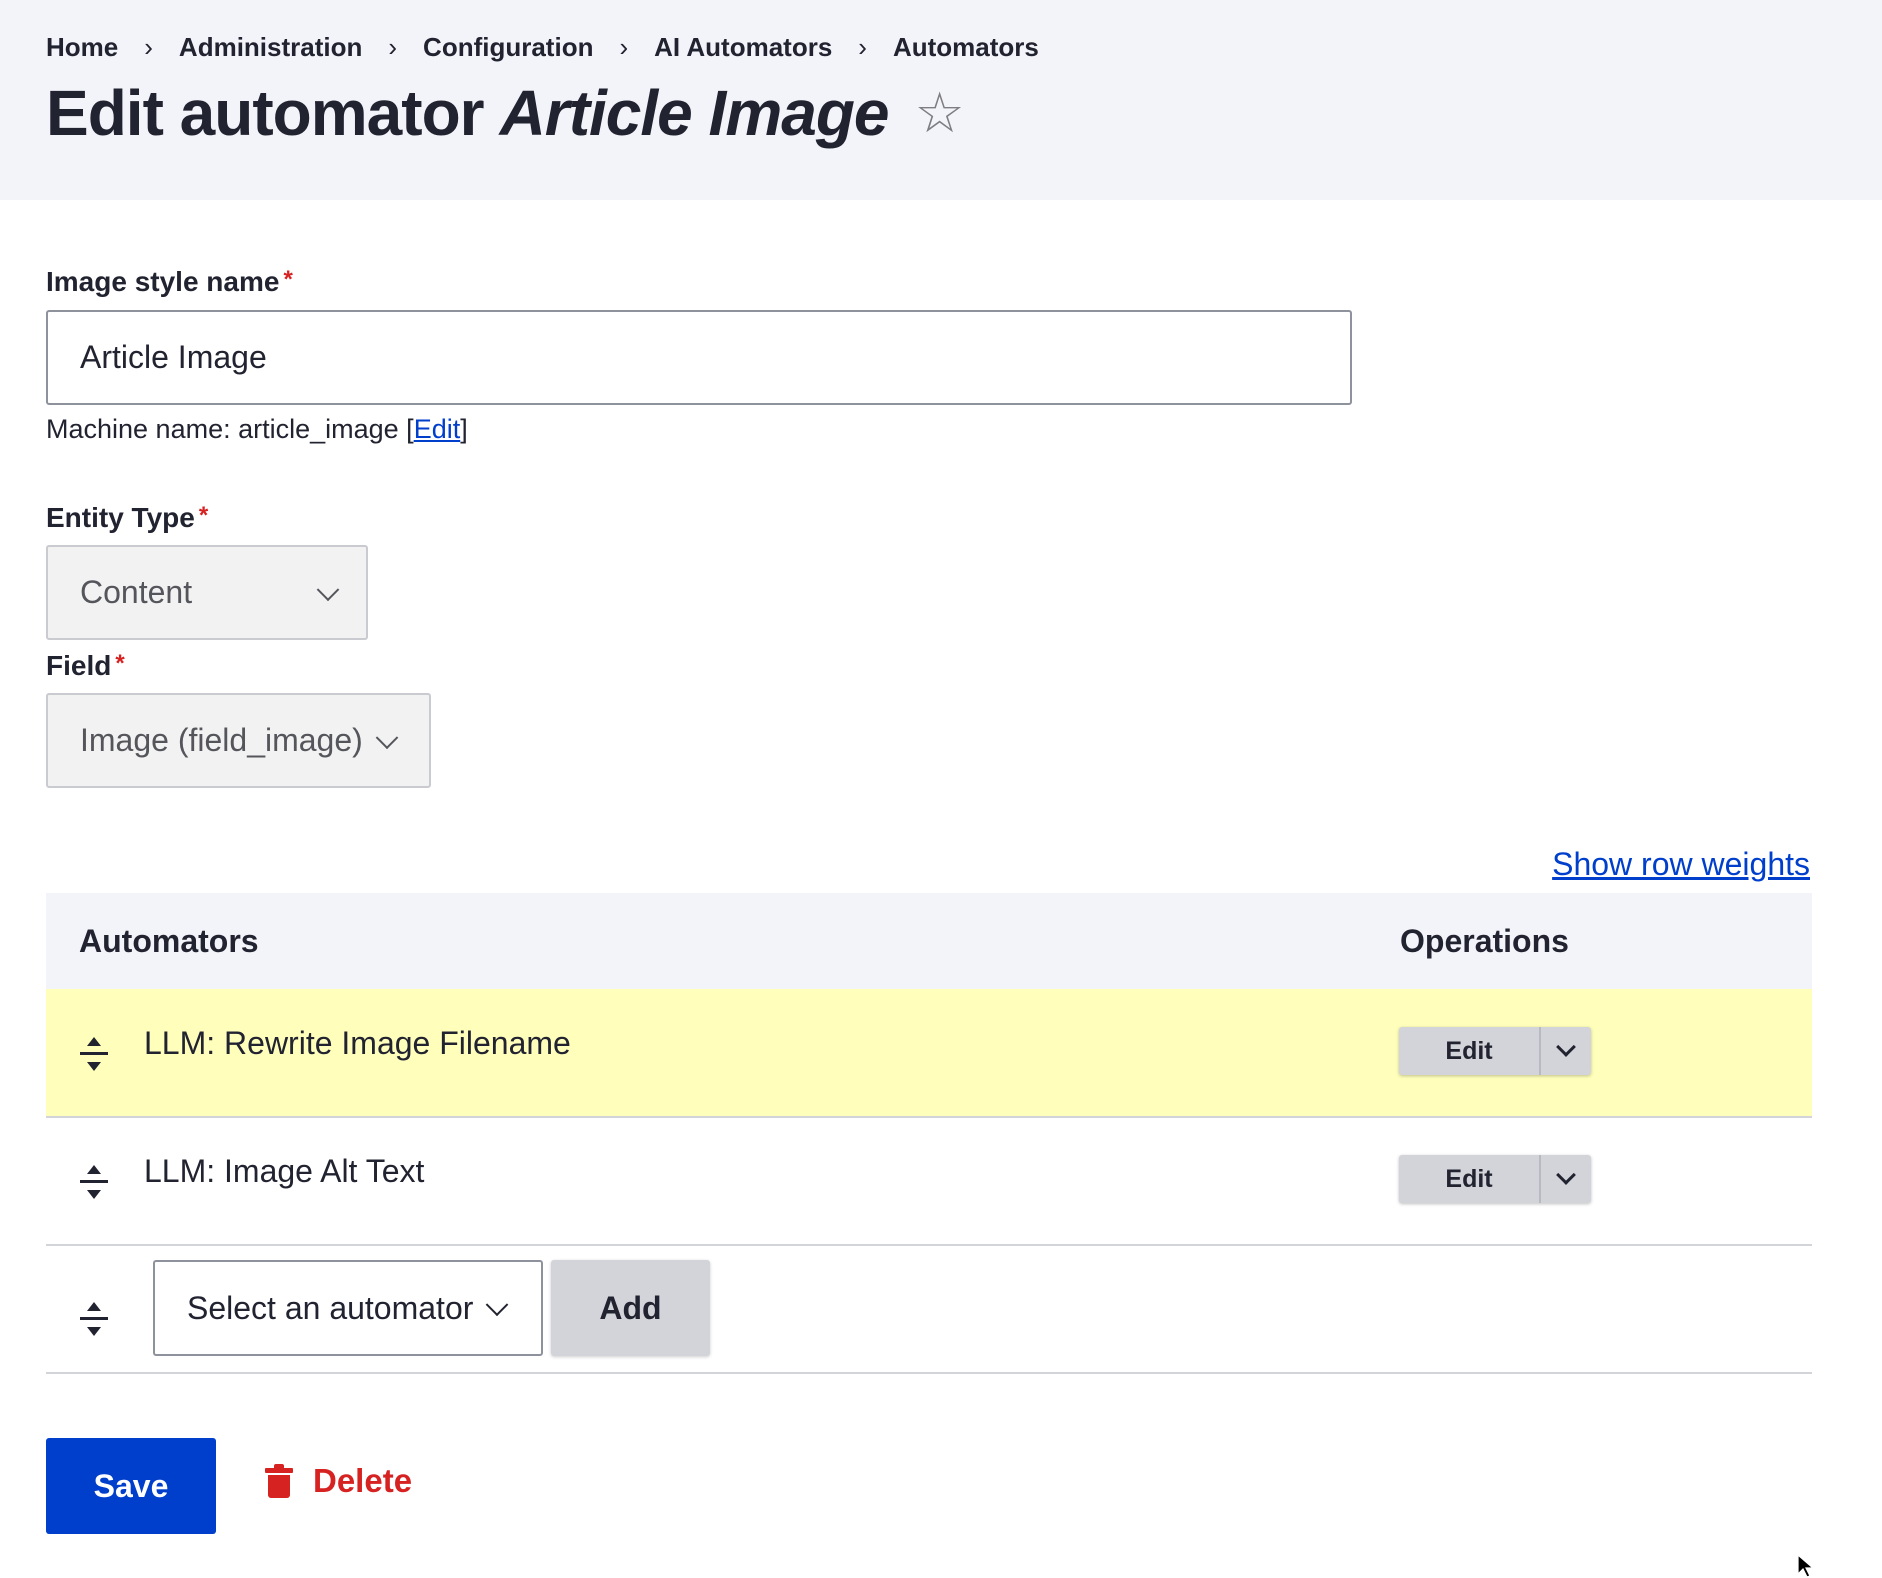 The height and width of the screenshot is (1578, 1882). Describe the element at coordinates (1681, 864) in the screenshot. I see `show-row-weights-link: Show row weights` at that location.